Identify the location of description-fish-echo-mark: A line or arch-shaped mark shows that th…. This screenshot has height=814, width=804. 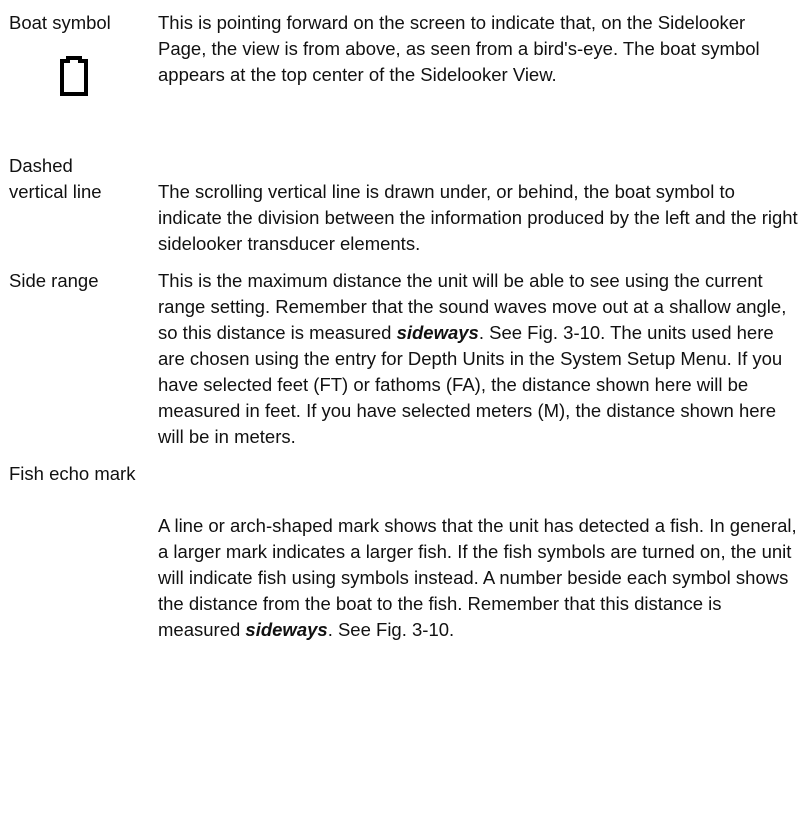
(478, 578).